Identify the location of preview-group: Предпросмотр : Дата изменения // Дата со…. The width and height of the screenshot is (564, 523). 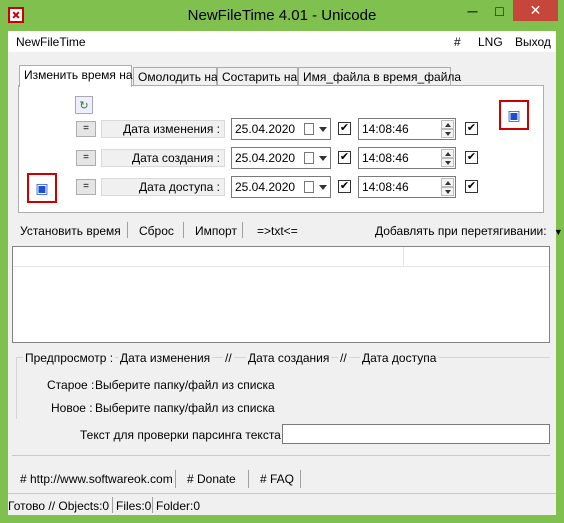
(283, 385).